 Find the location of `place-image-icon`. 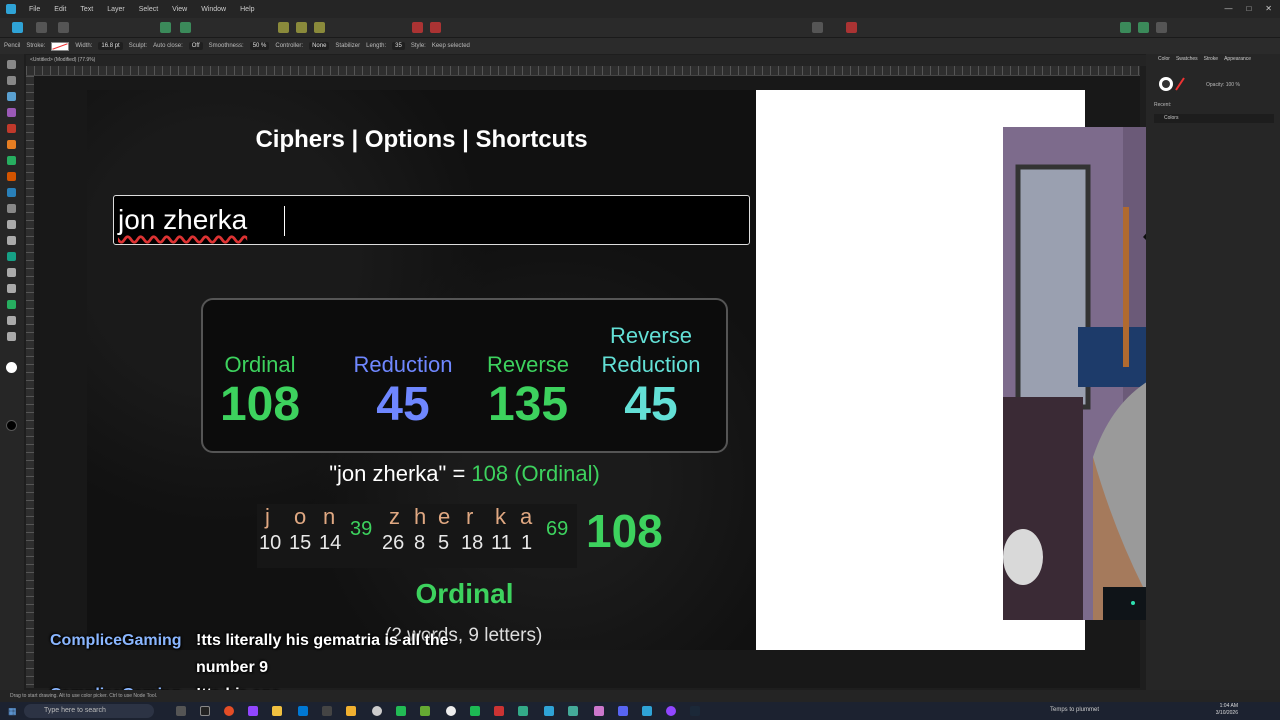

place-image-icon is located at coordinates (11, 304).